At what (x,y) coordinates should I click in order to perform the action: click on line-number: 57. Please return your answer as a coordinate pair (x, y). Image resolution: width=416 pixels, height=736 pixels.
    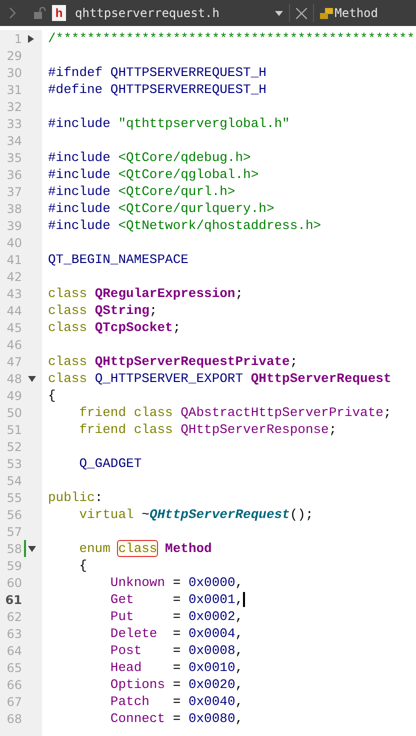
    Looking at the image, I should click on (14, 532).